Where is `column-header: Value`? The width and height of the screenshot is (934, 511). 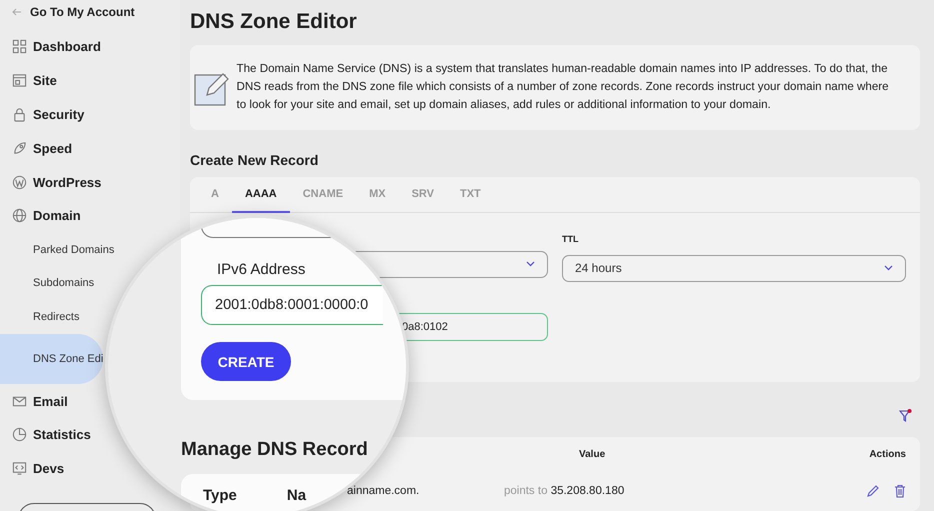 column-header: Value is located at coordinates (592, 454).